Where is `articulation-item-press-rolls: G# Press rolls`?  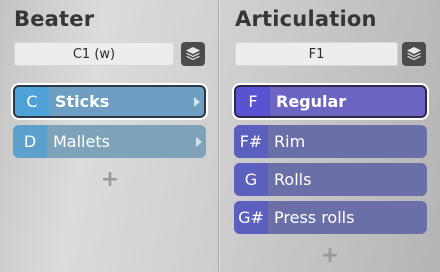 articulation-item-press-rolls: G# Press rolls is located at coordinates (330, 217).